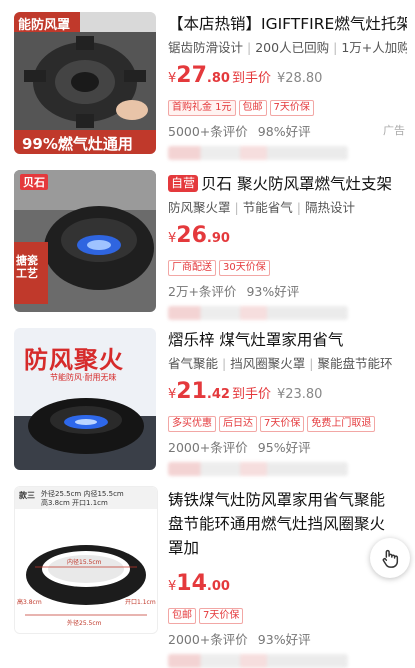 The width and height of the screenshot is (415, 668). Describe the element at coordinates (74, 360) in the screenshot. I see `image-headline: 防风聚火` at that location.